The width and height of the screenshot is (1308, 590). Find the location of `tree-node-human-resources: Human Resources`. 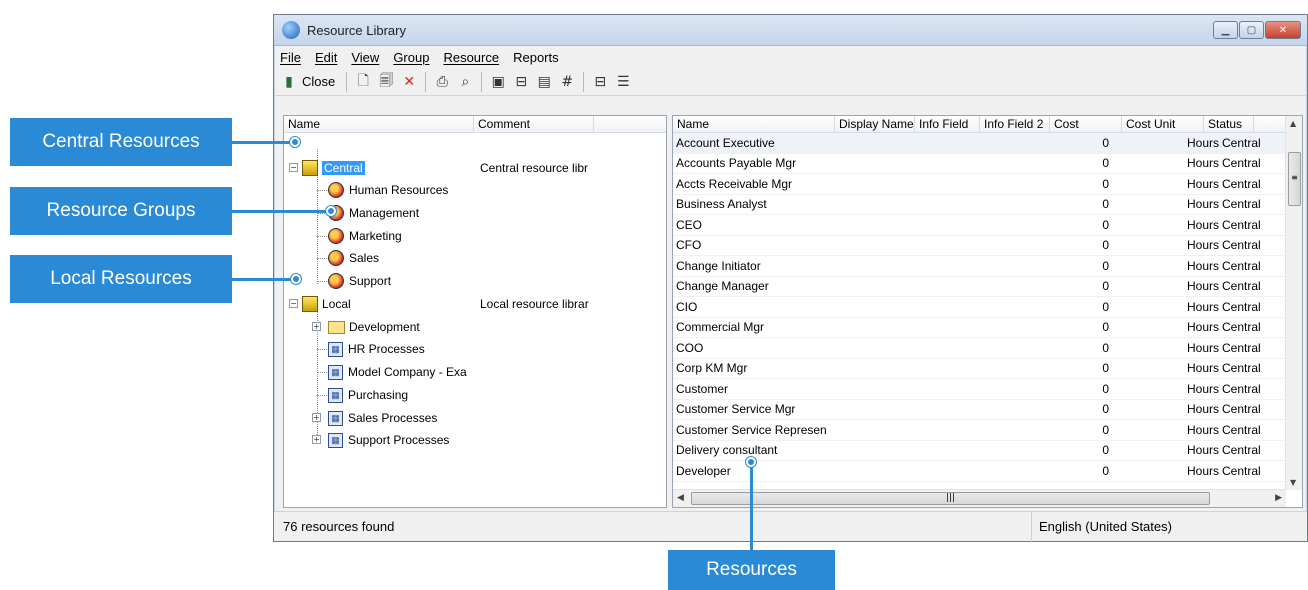

tree-node-human-resources: Human Resources is located at coordinates (388, 190).